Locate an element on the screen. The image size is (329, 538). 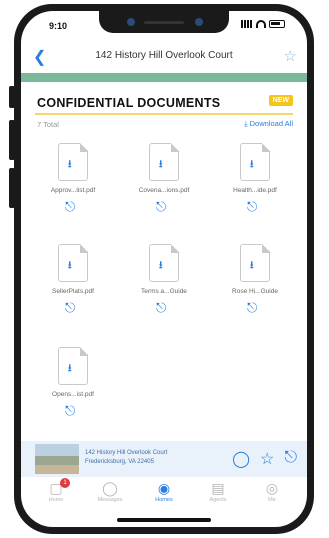
document-name: SellerPlats.pdf is located at coordinates (73, 291).